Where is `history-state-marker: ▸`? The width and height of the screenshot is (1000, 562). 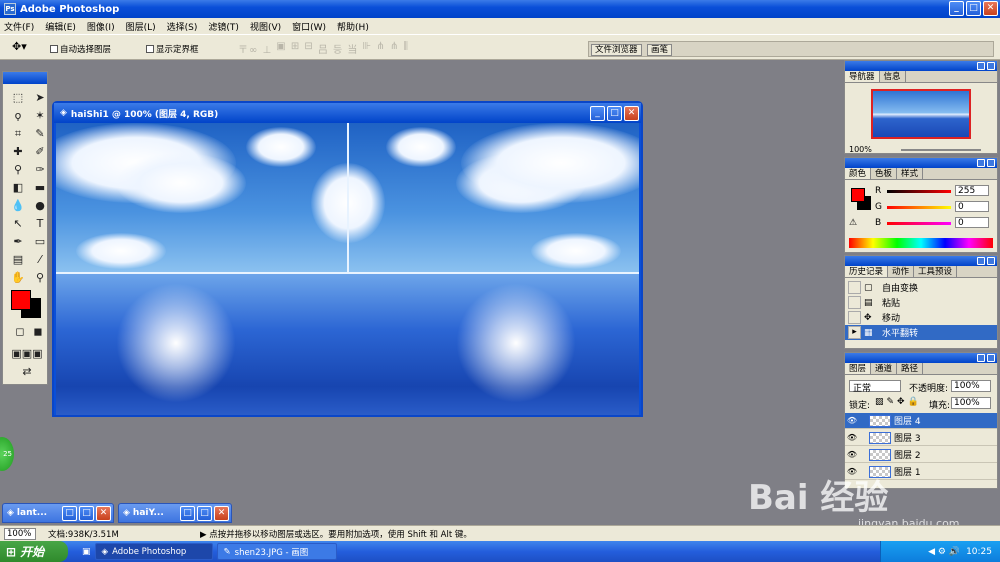 history-state-marker: ▸ is located at coordinates (854, 332).